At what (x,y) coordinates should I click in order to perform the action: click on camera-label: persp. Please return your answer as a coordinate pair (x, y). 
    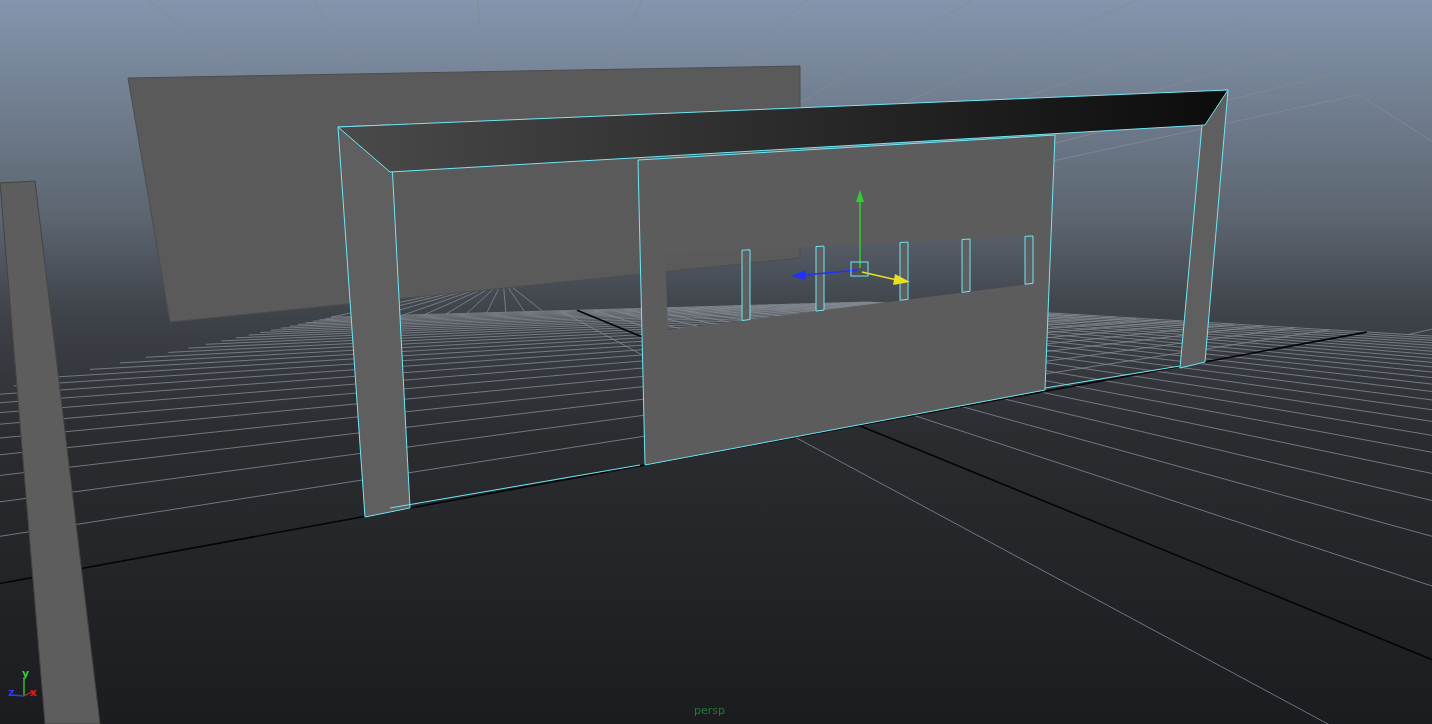
    Looking at the image, I should click on (709, 710).